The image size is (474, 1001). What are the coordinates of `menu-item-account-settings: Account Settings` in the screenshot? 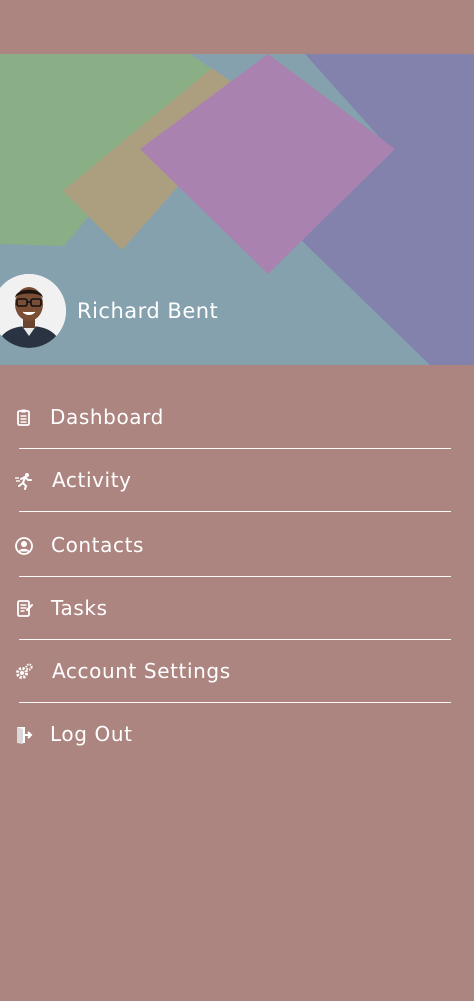 It's located at (237, 671).